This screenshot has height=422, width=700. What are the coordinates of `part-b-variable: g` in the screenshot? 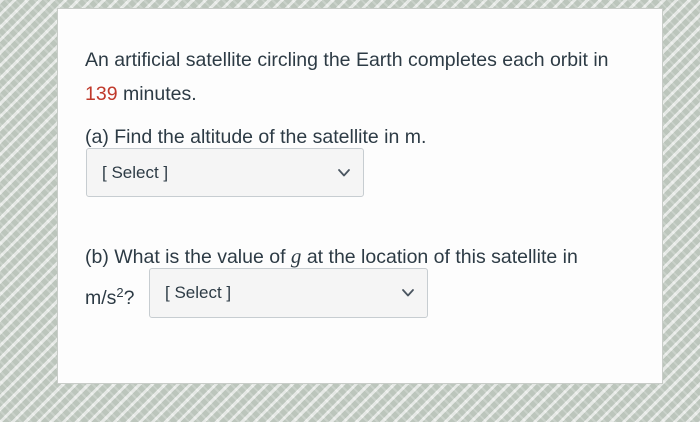 It's located at (296, 256).